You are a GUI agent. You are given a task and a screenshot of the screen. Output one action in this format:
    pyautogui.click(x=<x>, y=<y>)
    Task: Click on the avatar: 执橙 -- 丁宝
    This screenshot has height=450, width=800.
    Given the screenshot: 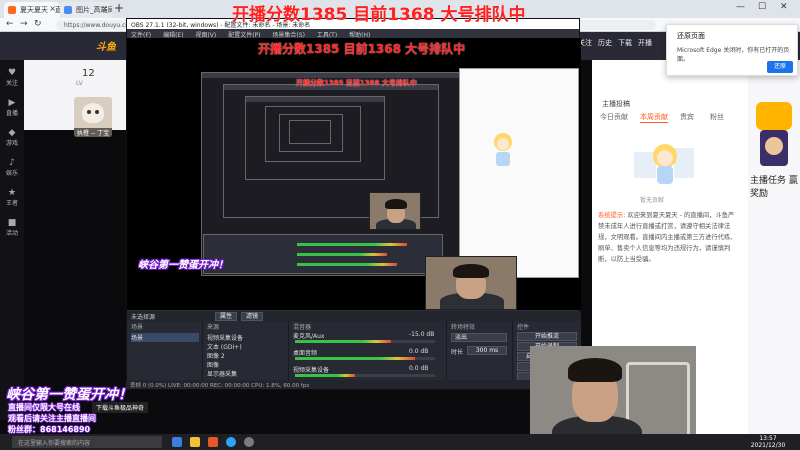 What is the action you would take?
    pyautogui.click(x=93, y=117)
    